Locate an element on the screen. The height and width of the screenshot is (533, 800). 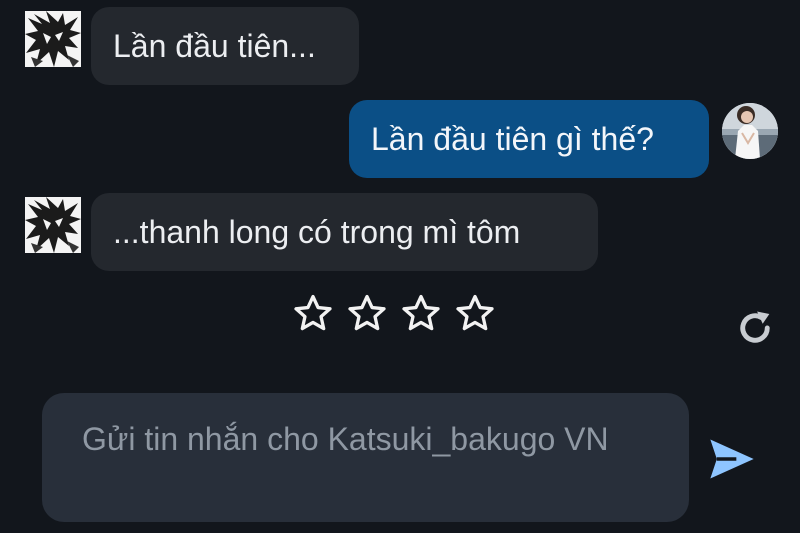
user-avatar-icon is located at coordinates (750, 131).